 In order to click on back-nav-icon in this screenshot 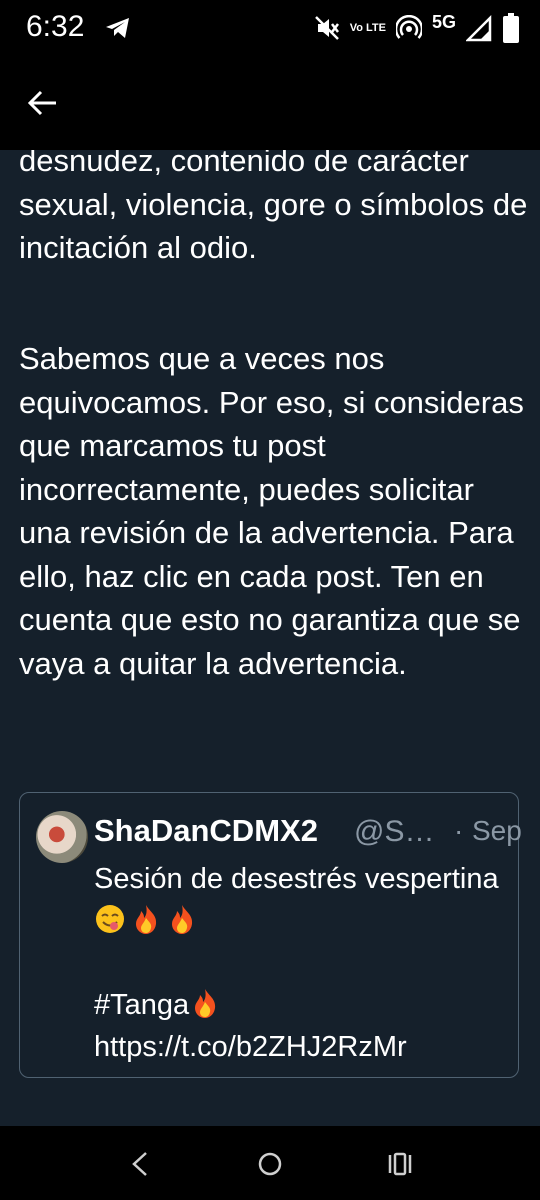, I will do `click(140, 1164)`.